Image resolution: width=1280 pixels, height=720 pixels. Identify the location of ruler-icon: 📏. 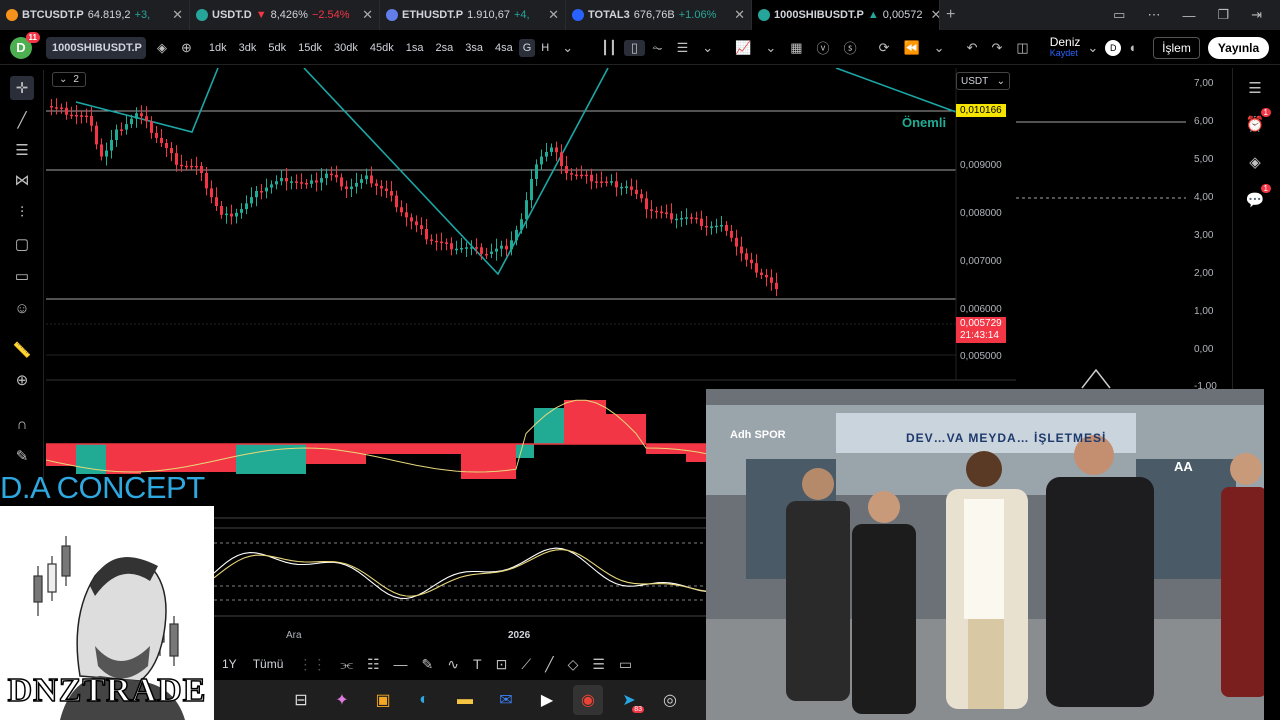
(22, 350).